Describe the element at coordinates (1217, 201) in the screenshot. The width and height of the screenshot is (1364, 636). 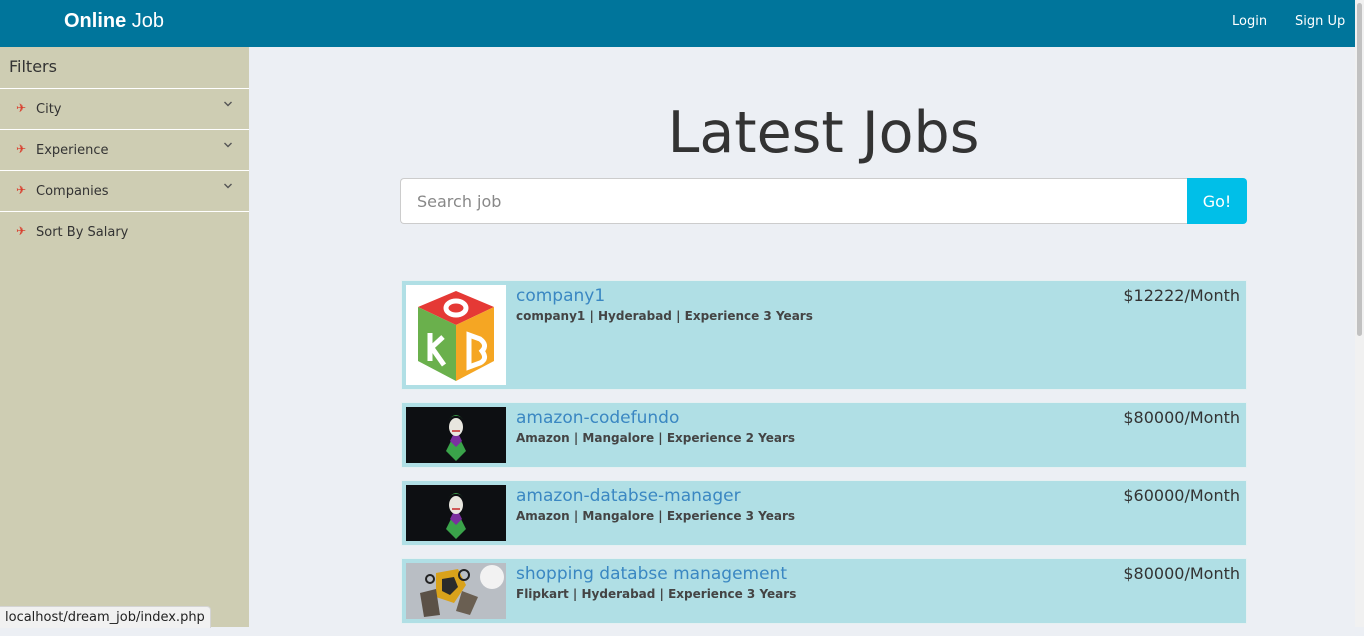
I see `go-button: Go!` at that location.